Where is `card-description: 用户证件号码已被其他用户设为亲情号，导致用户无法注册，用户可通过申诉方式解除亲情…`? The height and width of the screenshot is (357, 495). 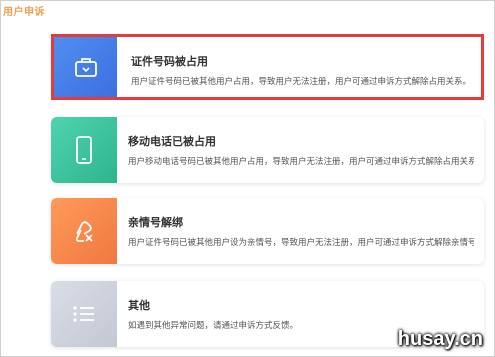
card-description: 用户证件号码已被其他用户设为亲情号，导致用户无法注册，用户可通过申诉方式解除亲情… is located at coordinates (301, 243).